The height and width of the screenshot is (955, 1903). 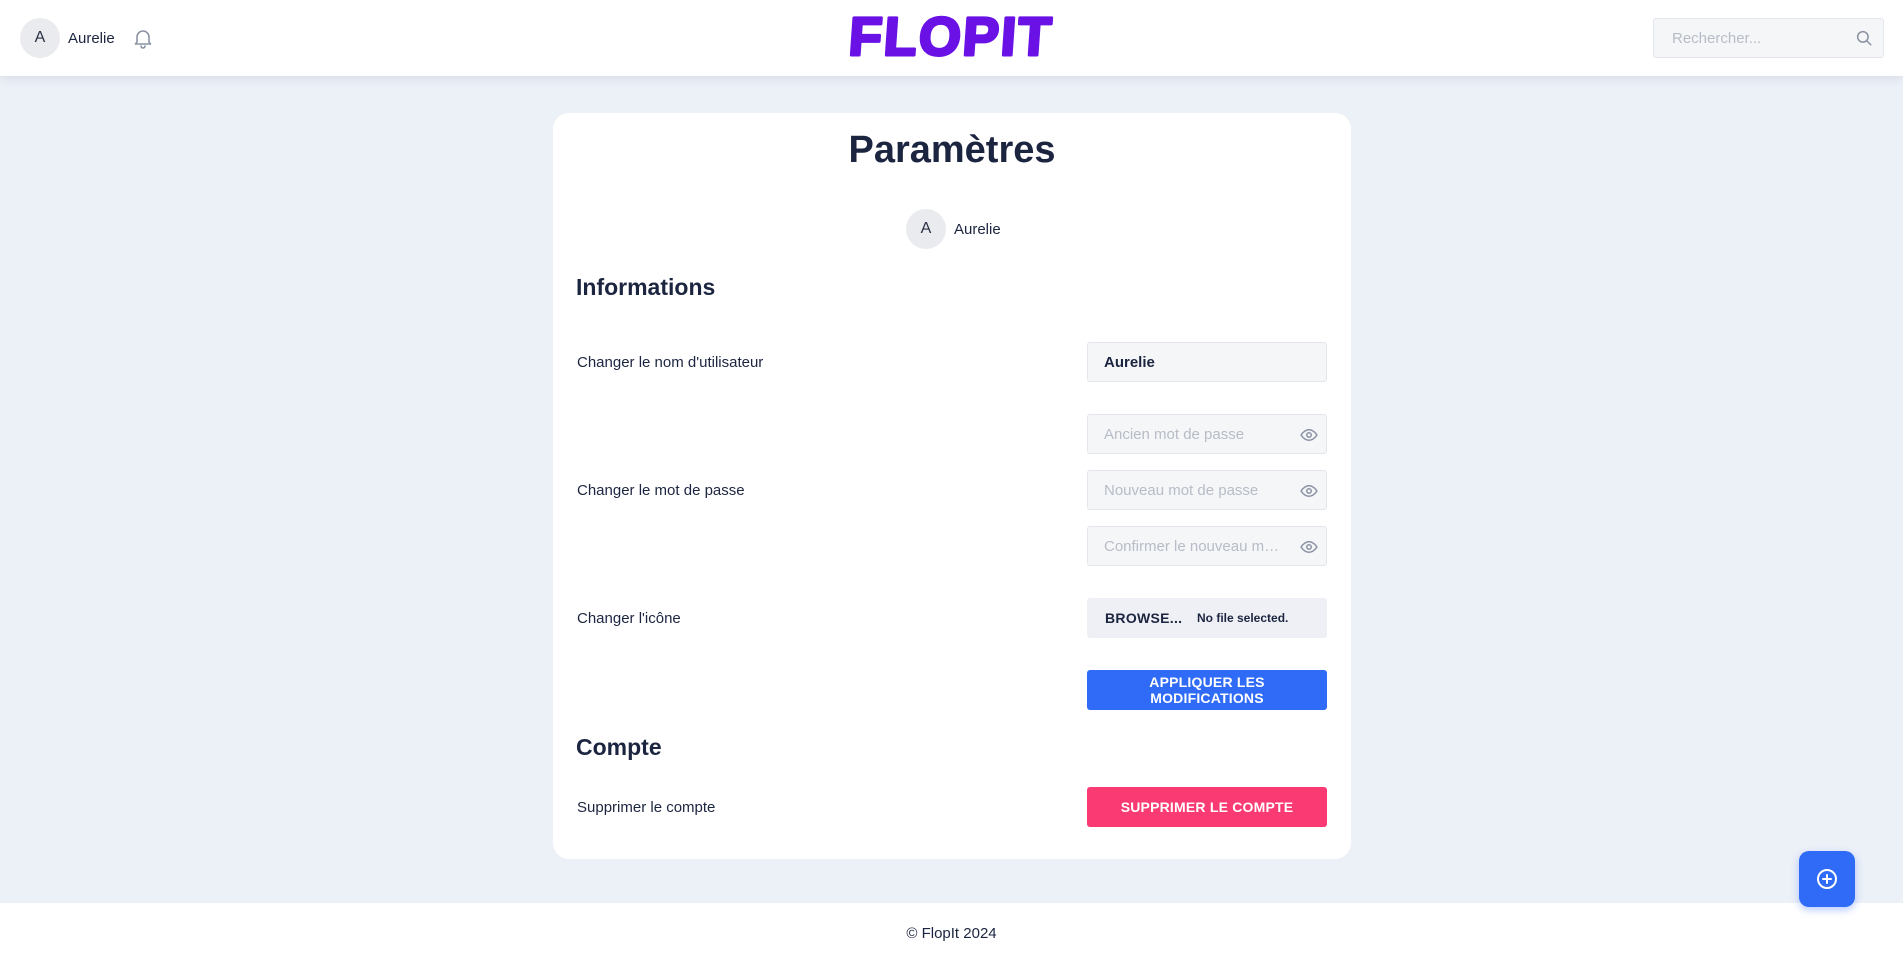 What do you see at coordinates (619, 747) in the screenshot?
I see `section-title-account: Compte` at bounding box center [619, 747].